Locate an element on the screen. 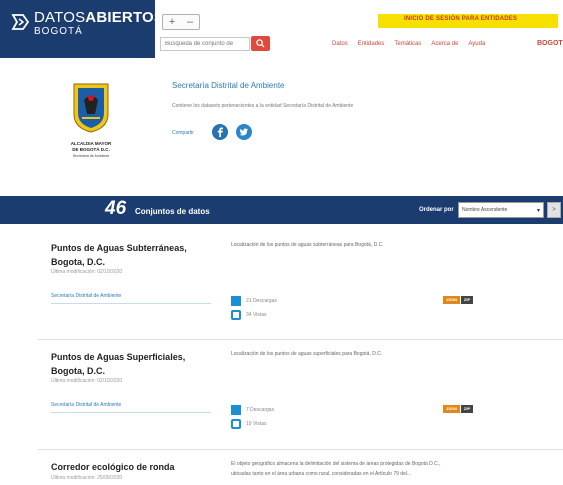  coat-of-arms-icon is located at coordinates (91, 108).